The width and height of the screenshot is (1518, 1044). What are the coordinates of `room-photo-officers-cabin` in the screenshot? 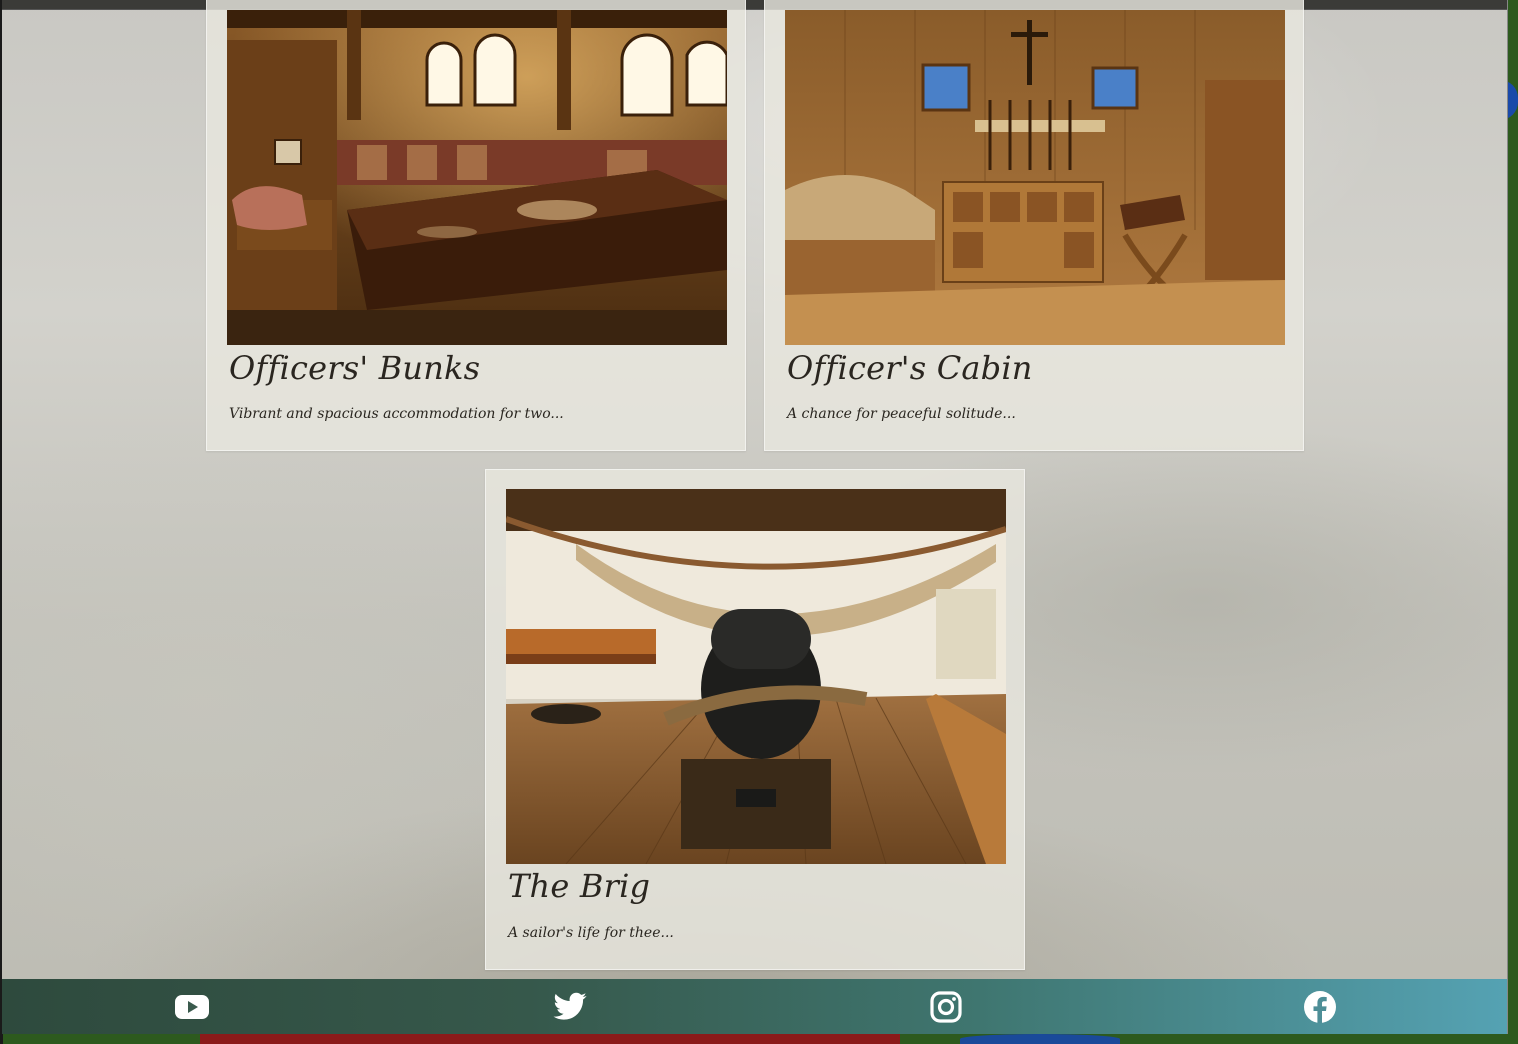 It's located at (1035, 177).